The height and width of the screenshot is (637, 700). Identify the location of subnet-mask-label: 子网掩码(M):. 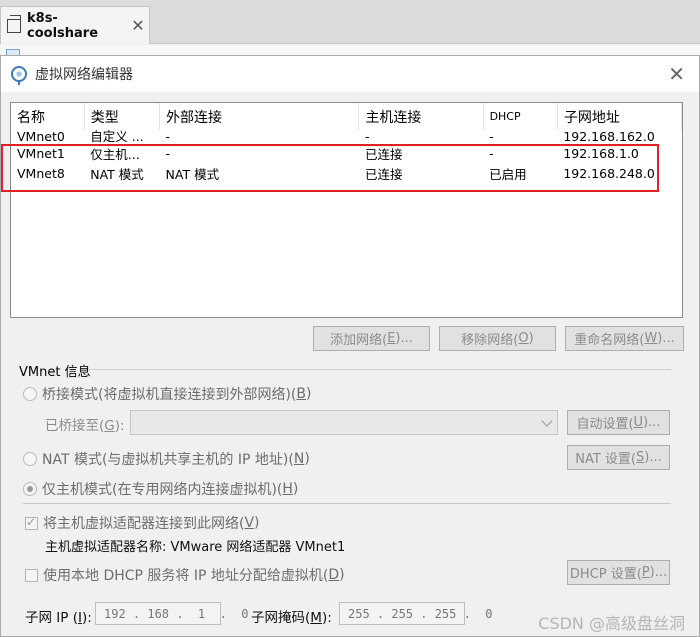
(291, 616).